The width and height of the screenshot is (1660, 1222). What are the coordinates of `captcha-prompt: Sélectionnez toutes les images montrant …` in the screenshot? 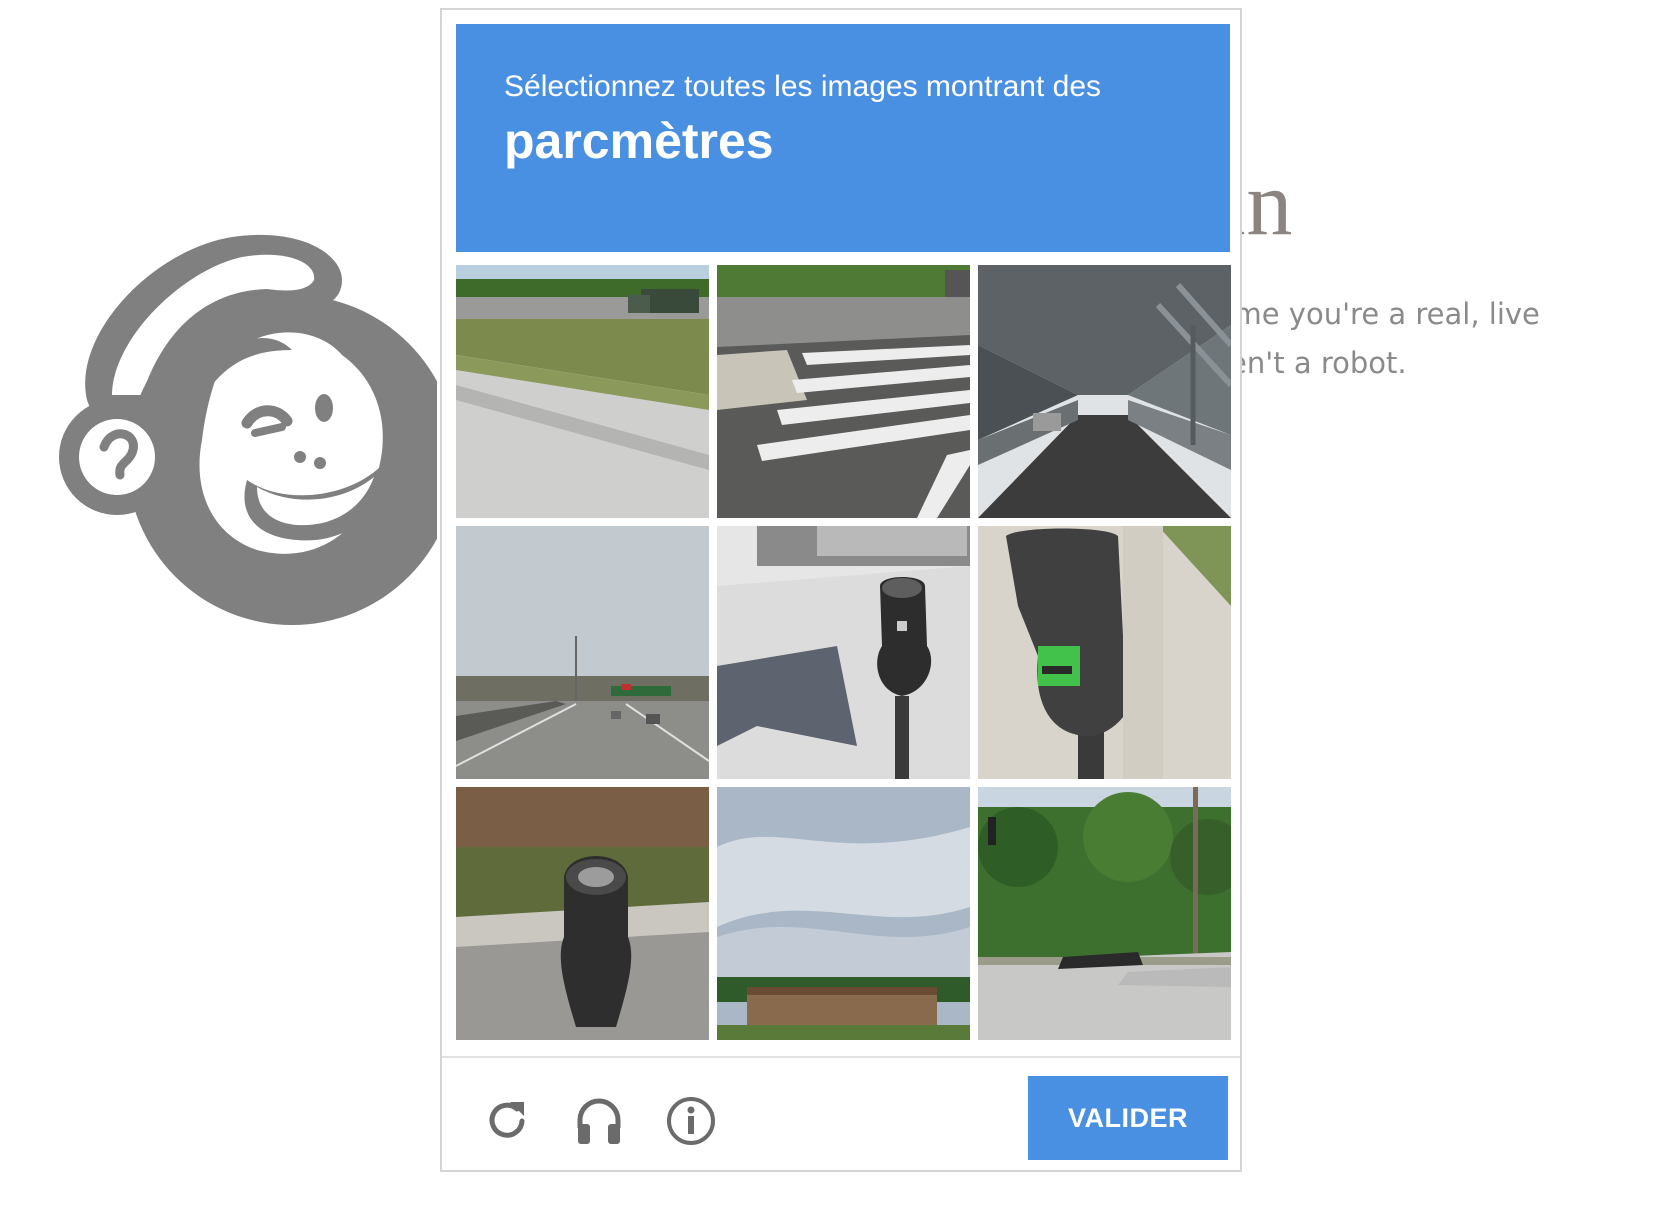 It's located at (843, 138).